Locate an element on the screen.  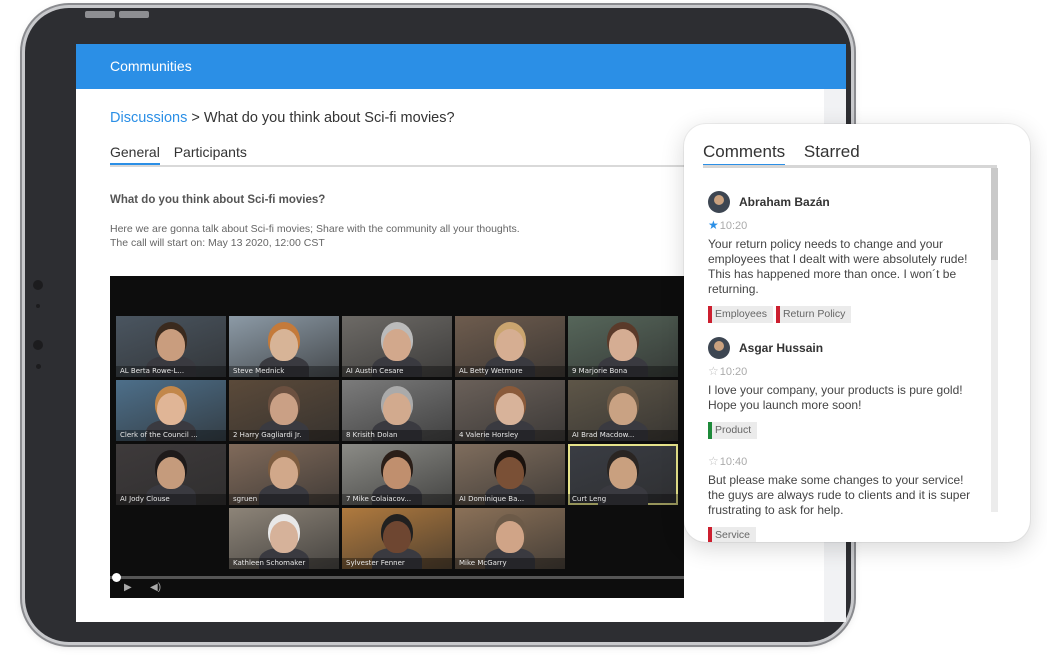
breadcrumb-link-discussions: Discussions is located at coordinates (148, 118).